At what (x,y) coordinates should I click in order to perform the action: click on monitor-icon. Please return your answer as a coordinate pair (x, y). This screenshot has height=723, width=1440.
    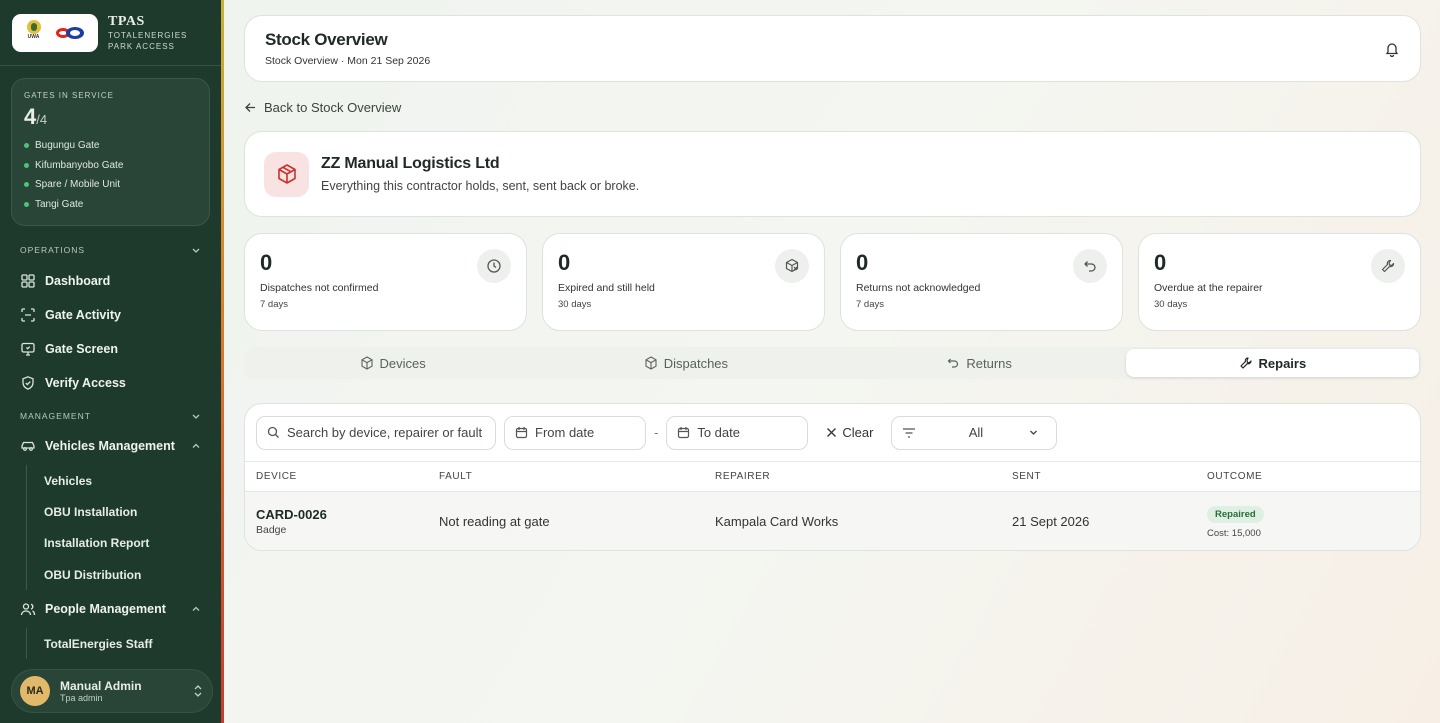
    Looking at the image, I should click on (28, 349).